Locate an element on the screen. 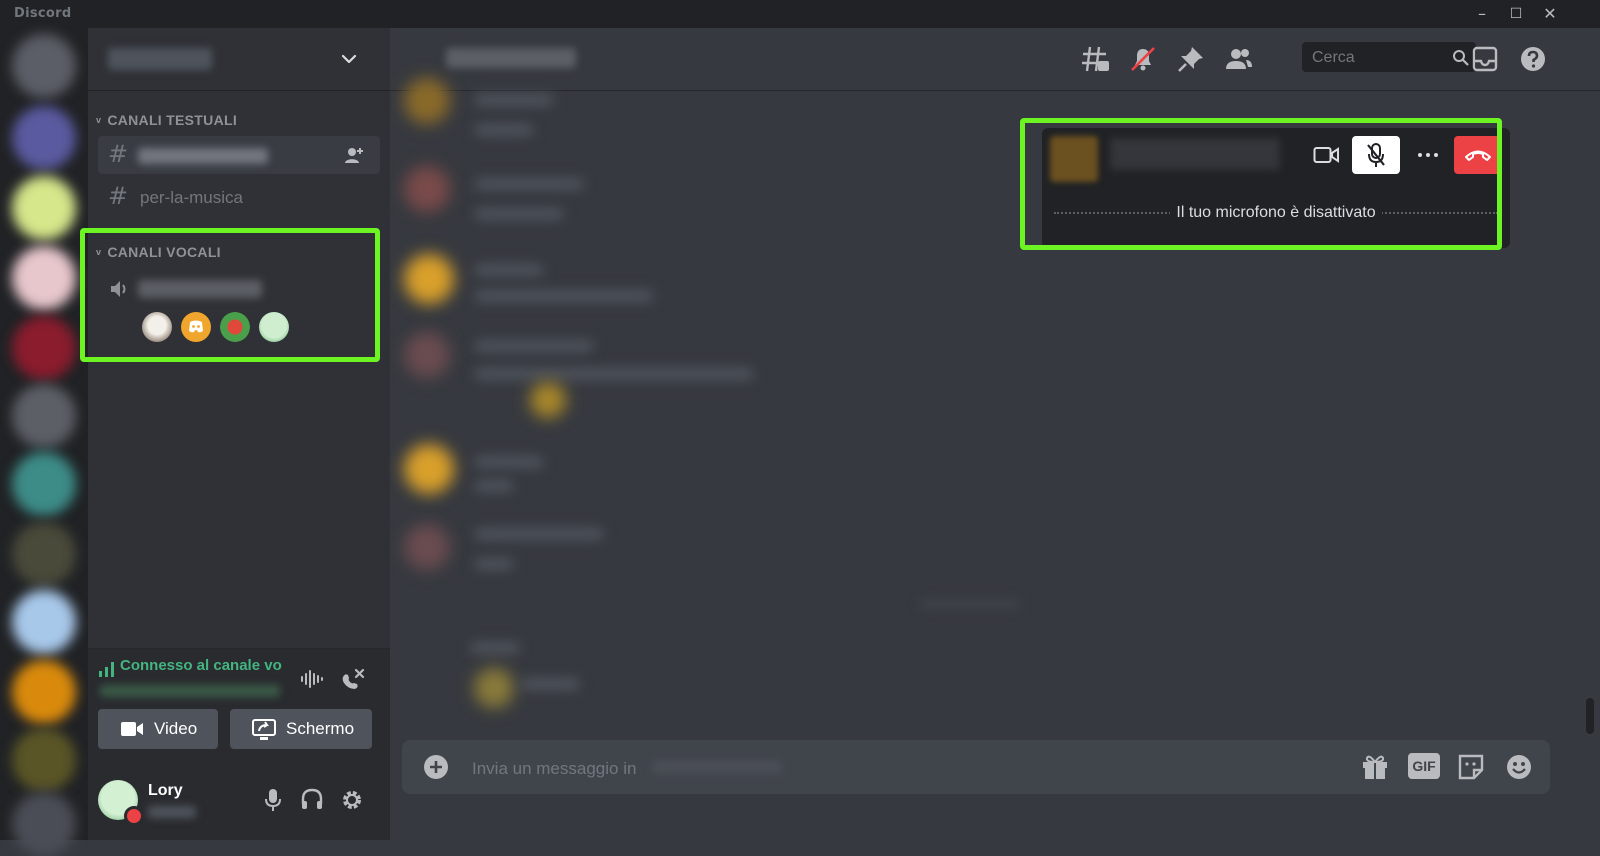  app-title: Discord is located at coordinates (43, 13).